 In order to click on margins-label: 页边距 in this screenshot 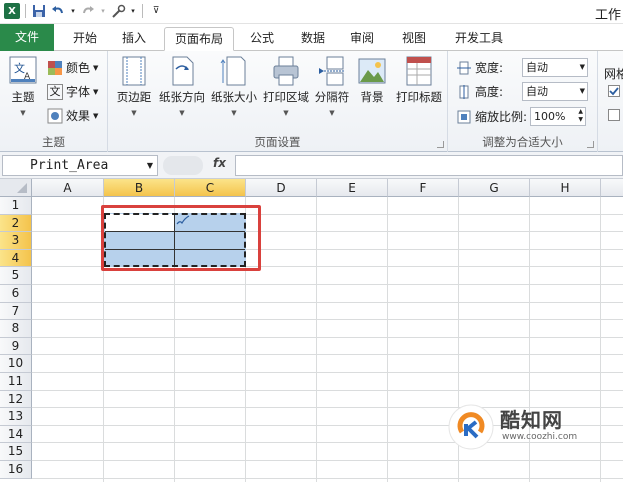, I will do `click(134, 97)`.